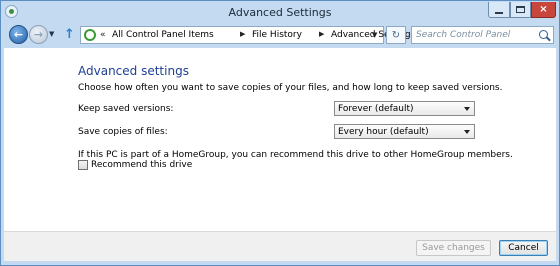 This screenshot has height=266, width=560. What do you see at coordinates (90, 35) in the screenshot?
I see `control-panel-address-icon` at bounding box center [90, 35].